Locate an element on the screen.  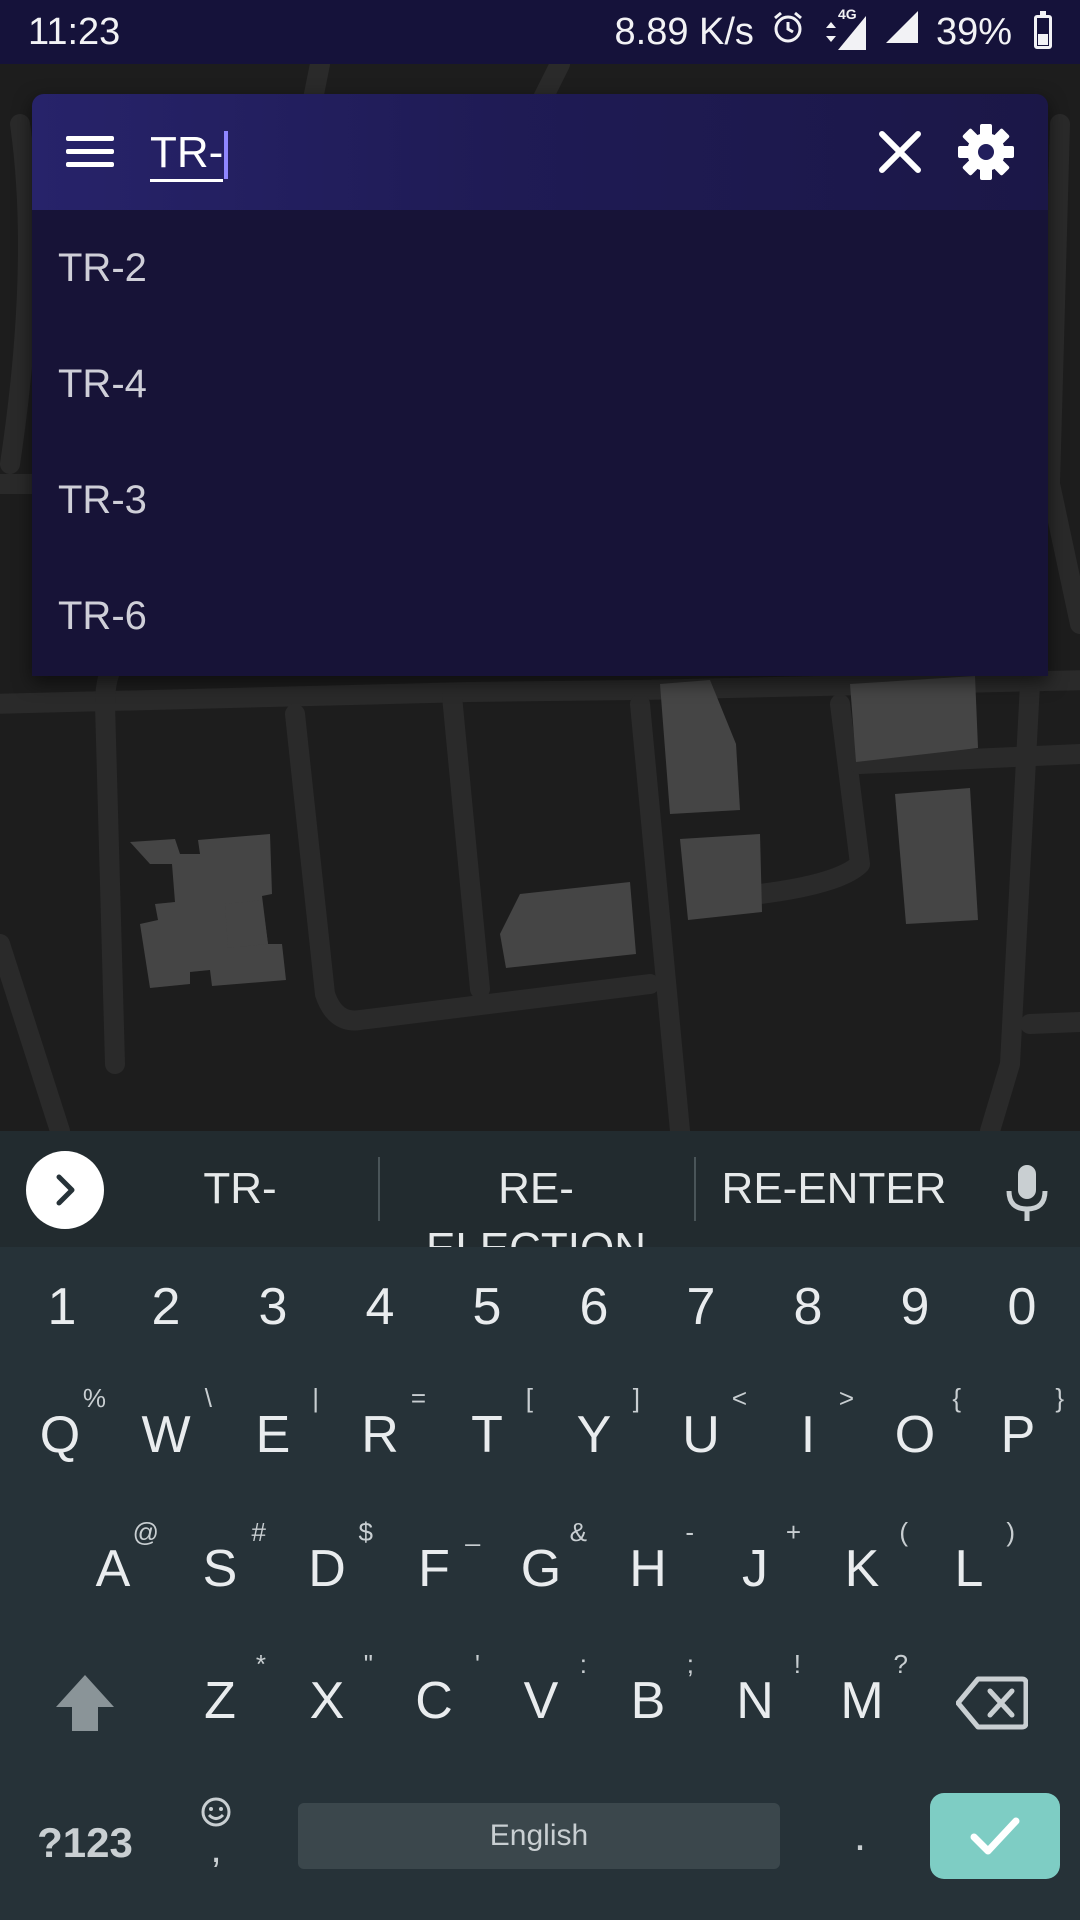
letter-row-2: A @ S # D $ F _ G & H- J + K( L) is located at coordinates (540, 1571).